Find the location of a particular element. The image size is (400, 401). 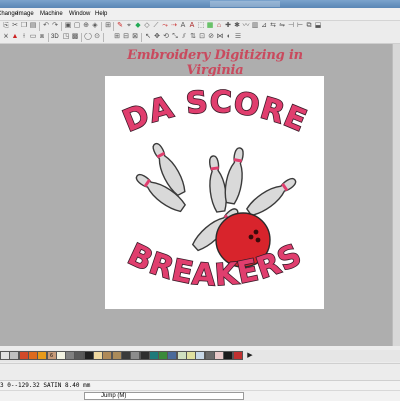

mirror-tool-icon: ⇋ is located at coordinates (282, 26).